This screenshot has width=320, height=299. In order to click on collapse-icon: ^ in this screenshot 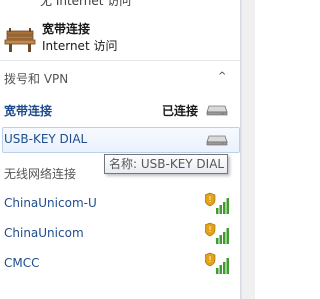, I will do `click(222, 76)`.